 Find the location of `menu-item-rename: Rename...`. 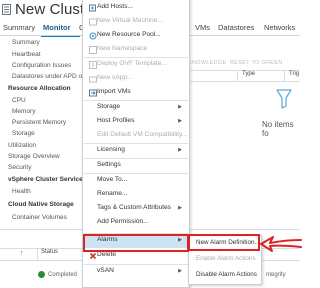

menu-item-rename: Rename... is located at coordinates (136, 195).